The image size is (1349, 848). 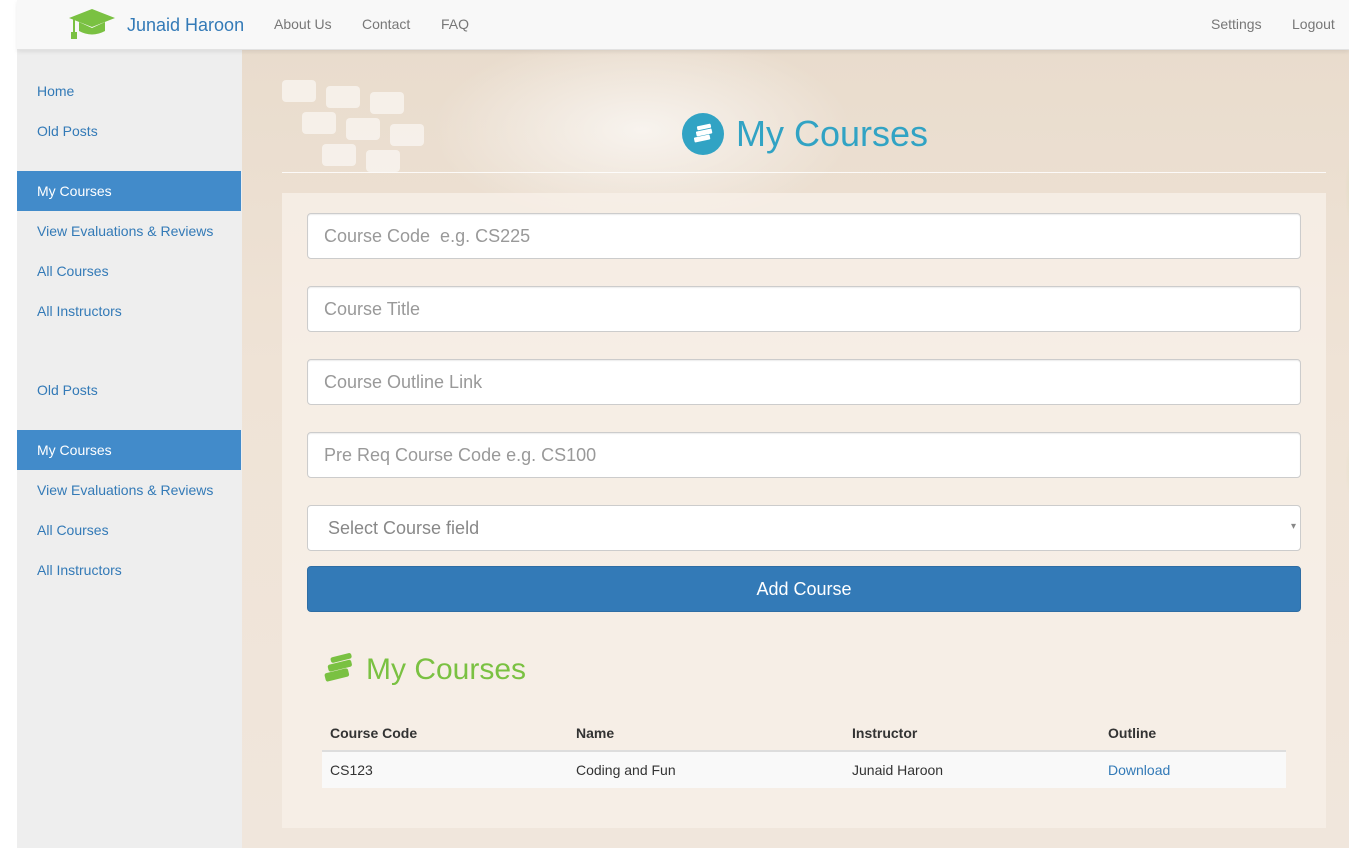 What do you see at coordinates (92, 25) in the screenshot?
I see `graduation-cap-icon` at bounding box center [92, 25].